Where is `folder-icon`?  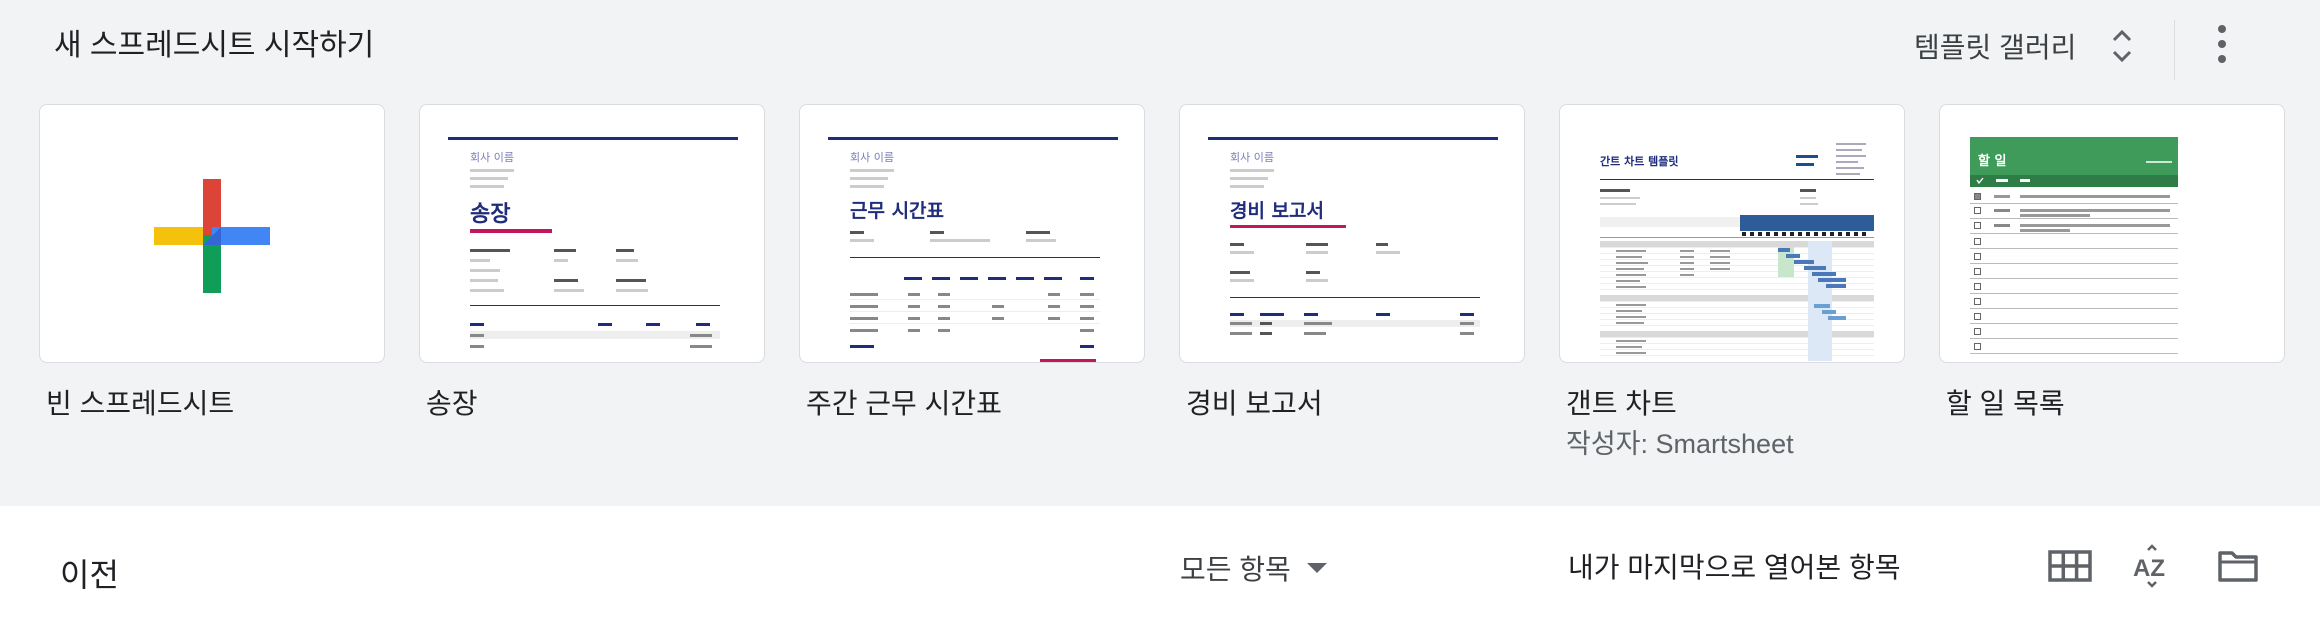
folder-icon is located at coordinates (2238, 566).